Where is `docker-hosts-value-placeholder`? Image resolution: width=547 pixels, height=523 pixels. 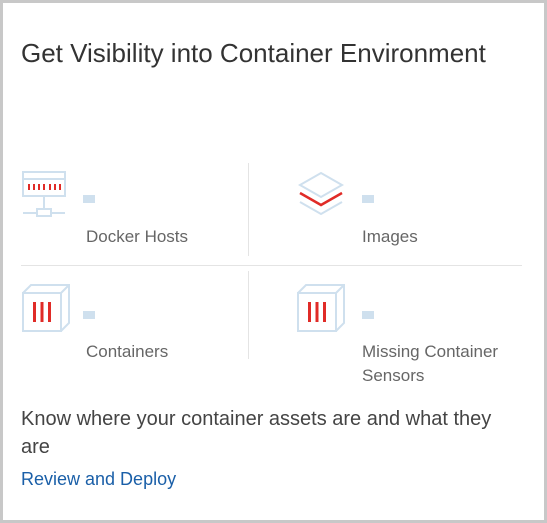
docker-hosts-value-placeholder is located at coordinates (91, 199).